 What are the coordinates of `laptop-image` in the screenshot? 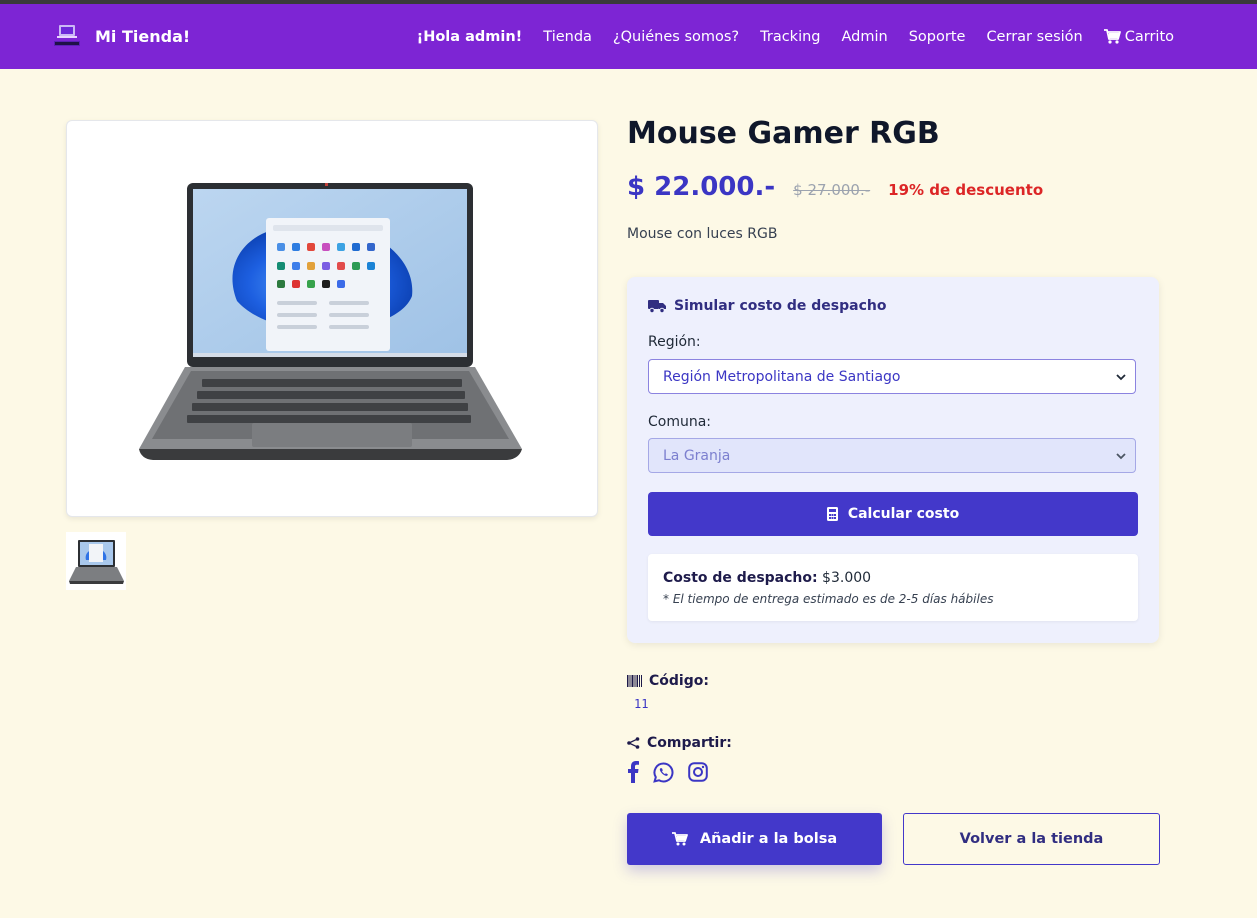 It's located at (330, 321).